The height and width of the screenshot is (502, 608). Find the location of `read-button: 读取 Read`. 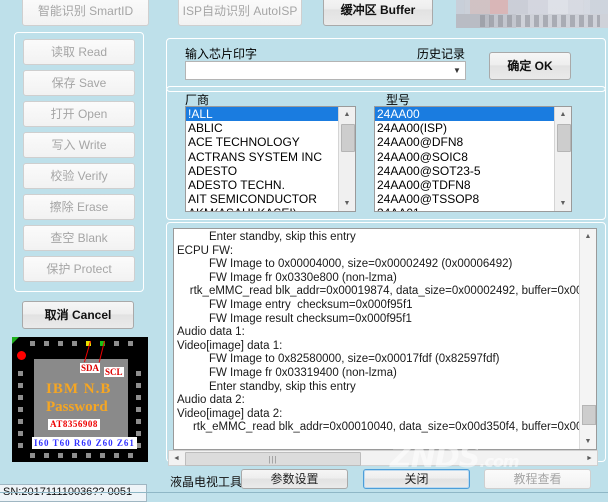

read-button: 读取 Read is located at coordinates (79, 52).